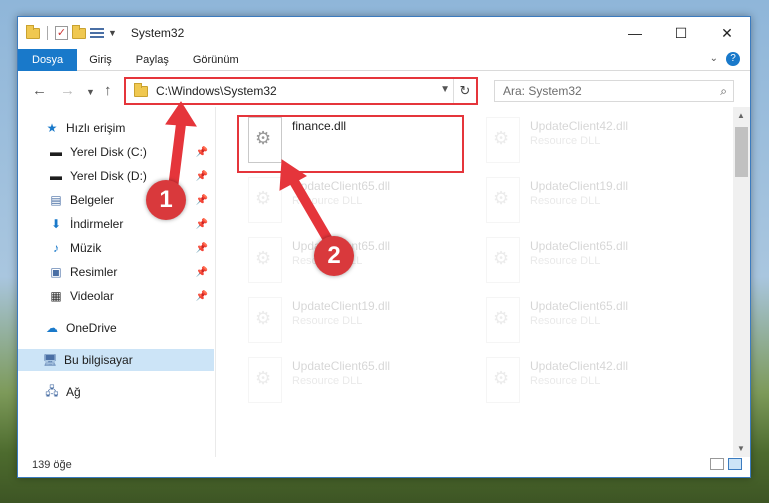 Image resolution: width=769 pixels, height=503 pixels. Describe the element at coordinates (129, 128) in the screenshot. I see `sidebar-item-quick-access: ★ Hızlı erişim` at that location.